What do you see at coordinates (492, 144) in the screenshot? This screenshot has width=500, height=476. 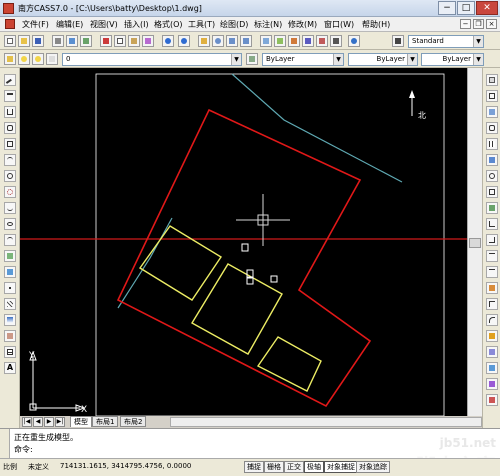 I see `array-icon` at bounding box center [492, 144].